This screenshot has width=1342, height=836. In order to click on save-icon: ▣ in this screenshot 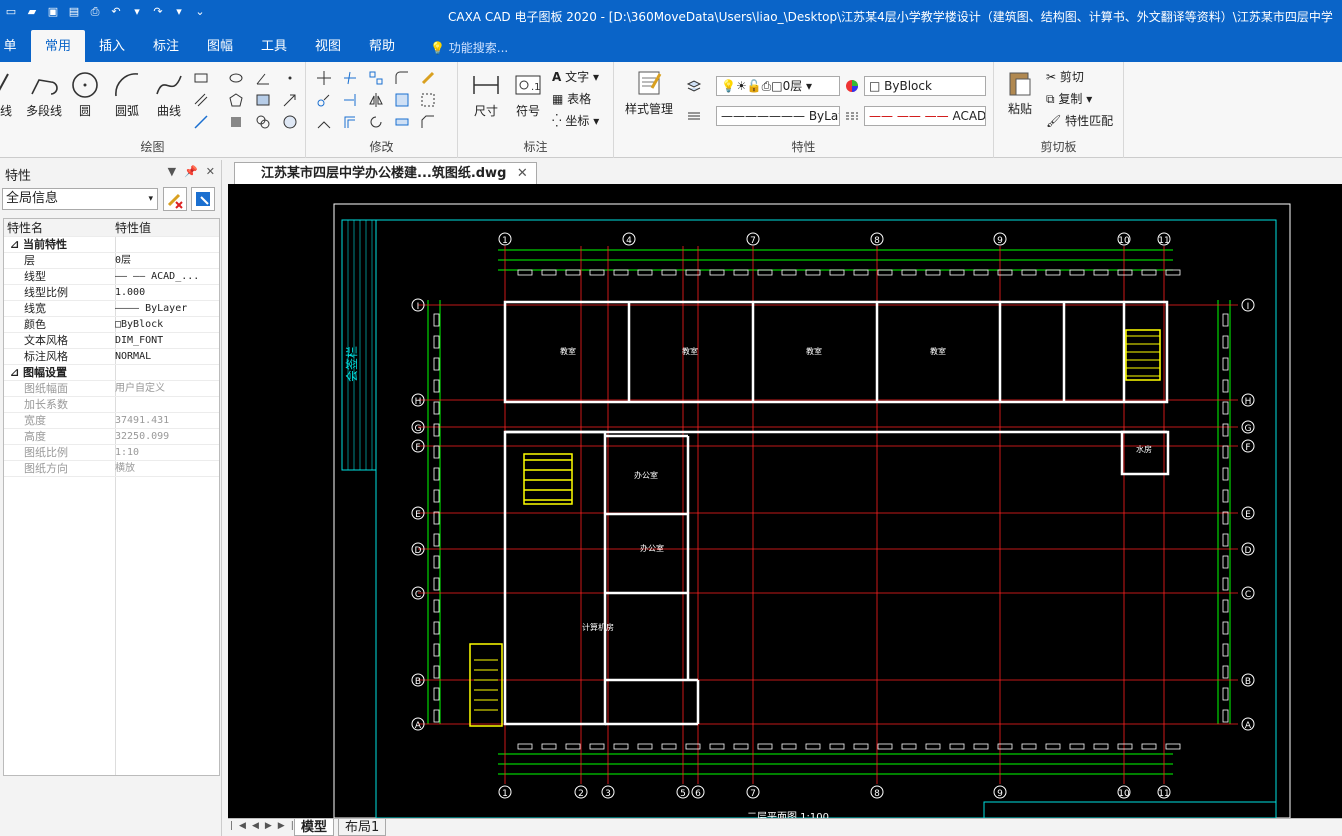, I will do `click(53, 12)`.